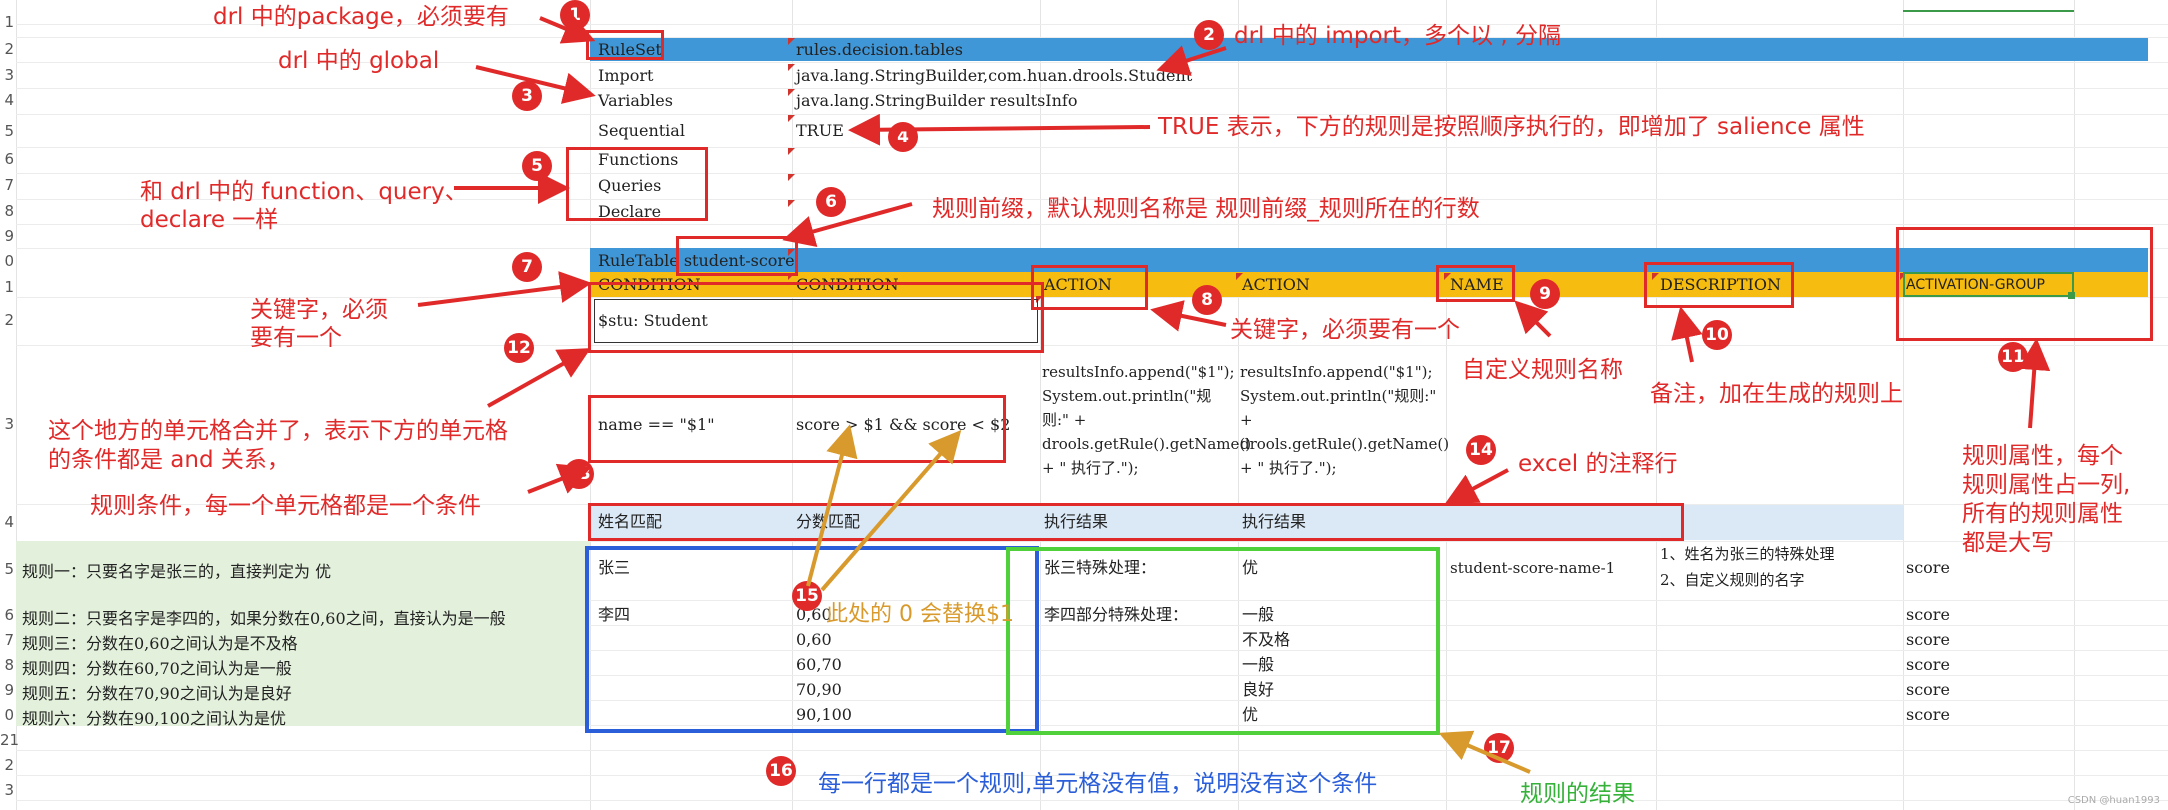  What do you see at coordinates (832, 505) in the screenshot?
I see `arrow-15a` at bounding box center [832, 505].